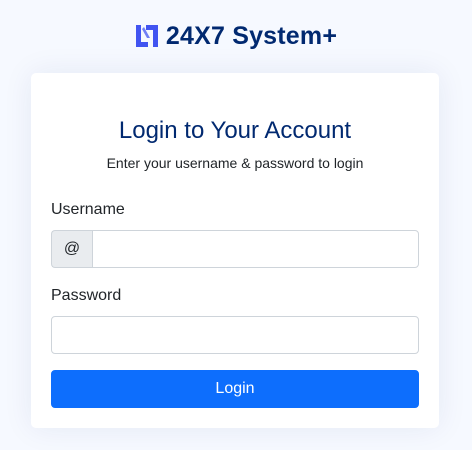 This screenshot has height=450, width=472. Describe the element at coordinates (235, 335) in the screenshot. I see `password-input` at that location.